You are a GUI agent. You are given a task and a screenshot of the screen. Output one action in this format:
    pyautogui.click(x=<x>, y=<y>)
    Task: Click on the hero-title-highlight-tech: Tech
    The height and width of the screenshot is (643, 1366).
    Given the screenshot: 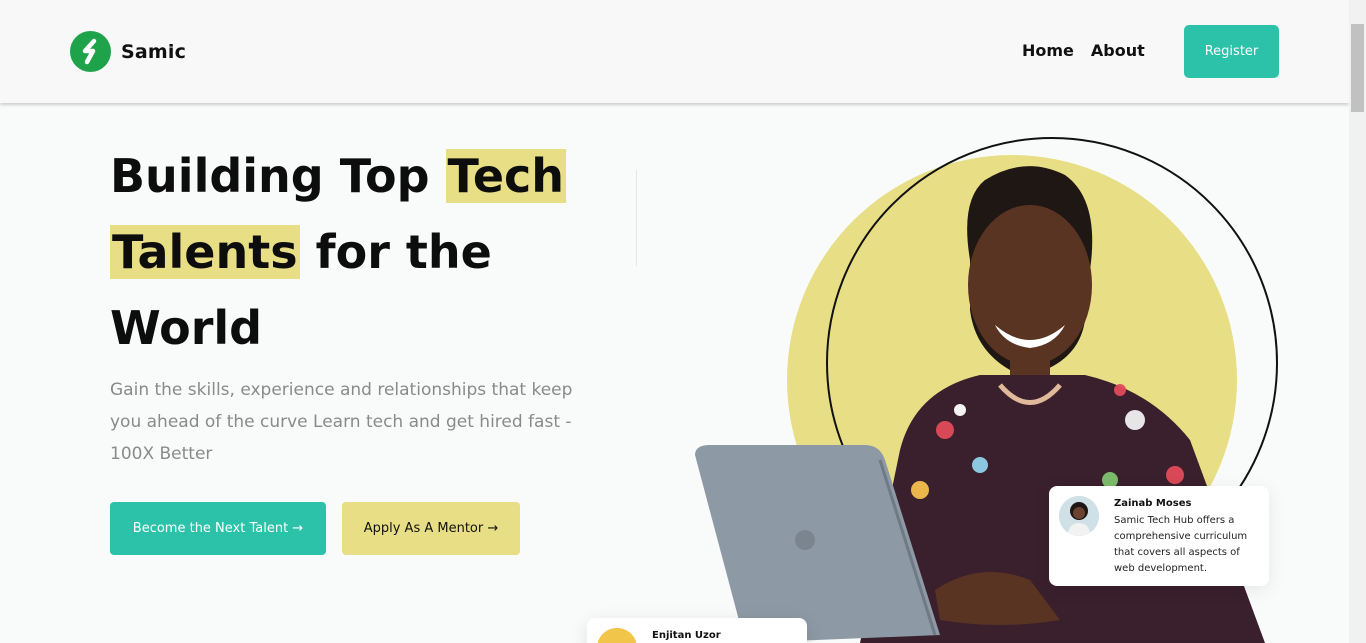 What is the action you would take?
    pyautogui.click(x=506, y=176)
    